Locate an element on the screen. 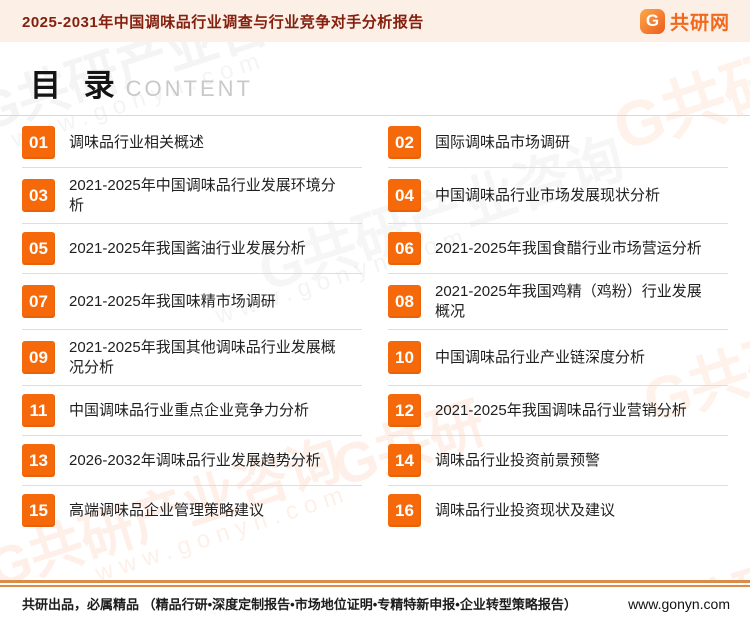 This screenshot has height=622, width=750. toc-item: 09 2021-2025年我国其他调味品行业发展概况分析 is located at coordinates (192, 358).